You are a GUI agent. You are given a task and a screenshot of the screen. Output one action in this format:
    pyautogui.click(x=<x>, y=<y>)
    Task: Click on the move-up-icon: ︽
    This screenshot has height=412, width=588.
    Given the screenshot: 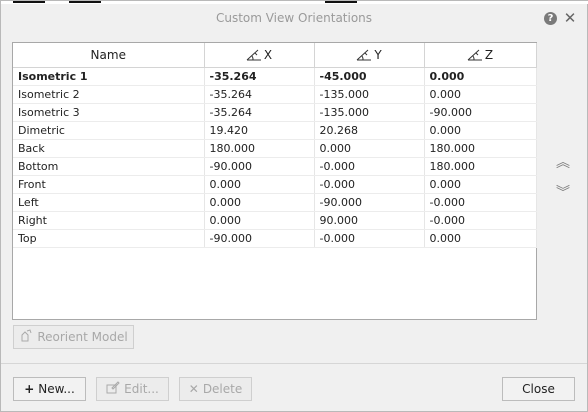 What is the action you would take?
    pyautogui.click(x=563, y=163)
    